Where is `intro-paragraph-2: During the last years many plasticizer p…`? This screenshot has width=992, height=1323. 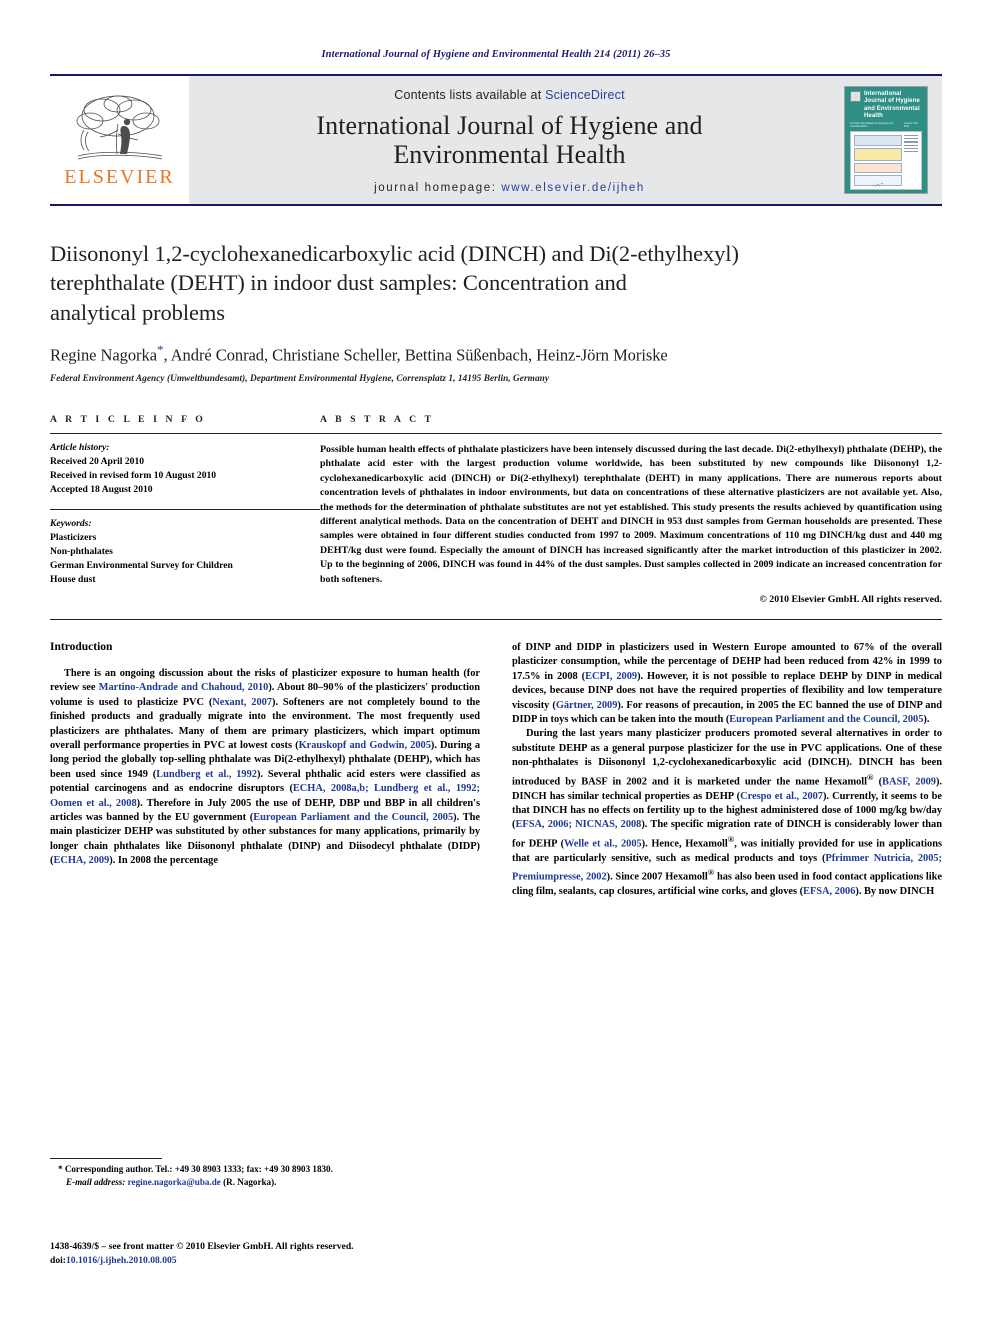
intro-paragraph-2: During the last years many plasticizer p… is located at coordinates (727, 813).